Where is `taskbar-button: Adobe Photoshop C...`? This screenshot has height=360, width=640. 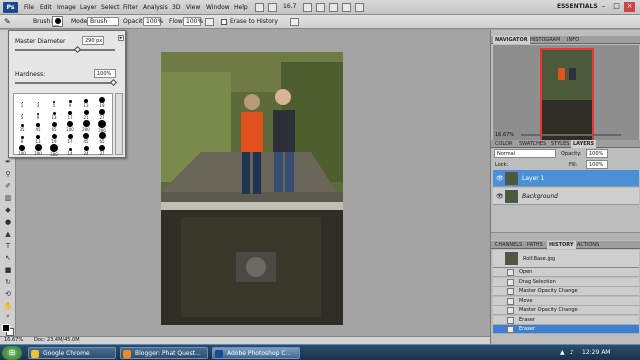
taskbar-button: Adobe Photoshop C... is located at coordinates (256, 353).